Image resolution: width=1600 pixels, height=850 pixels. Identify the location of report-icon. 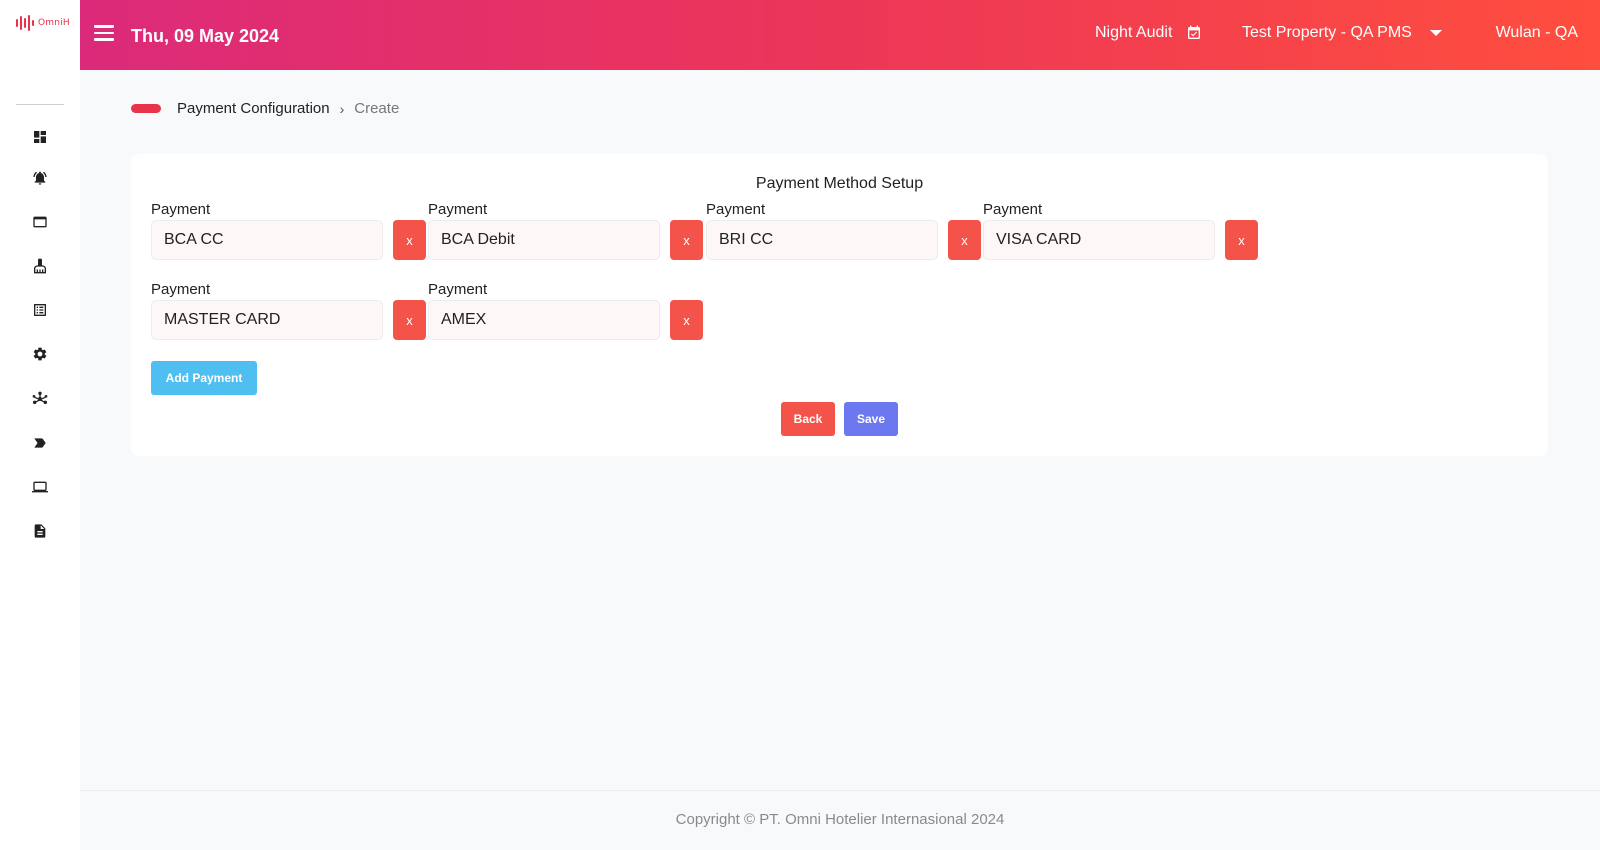
(40, 531).